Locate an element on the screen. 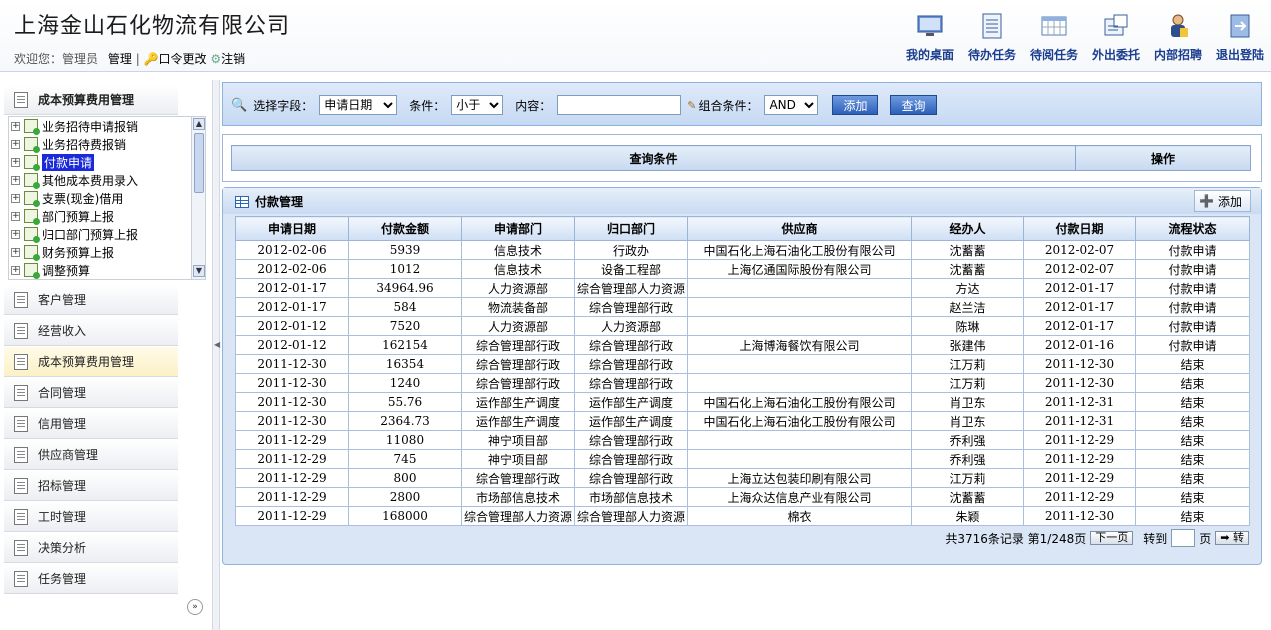  table-cell: 584 is located at coordinates (405, 307).